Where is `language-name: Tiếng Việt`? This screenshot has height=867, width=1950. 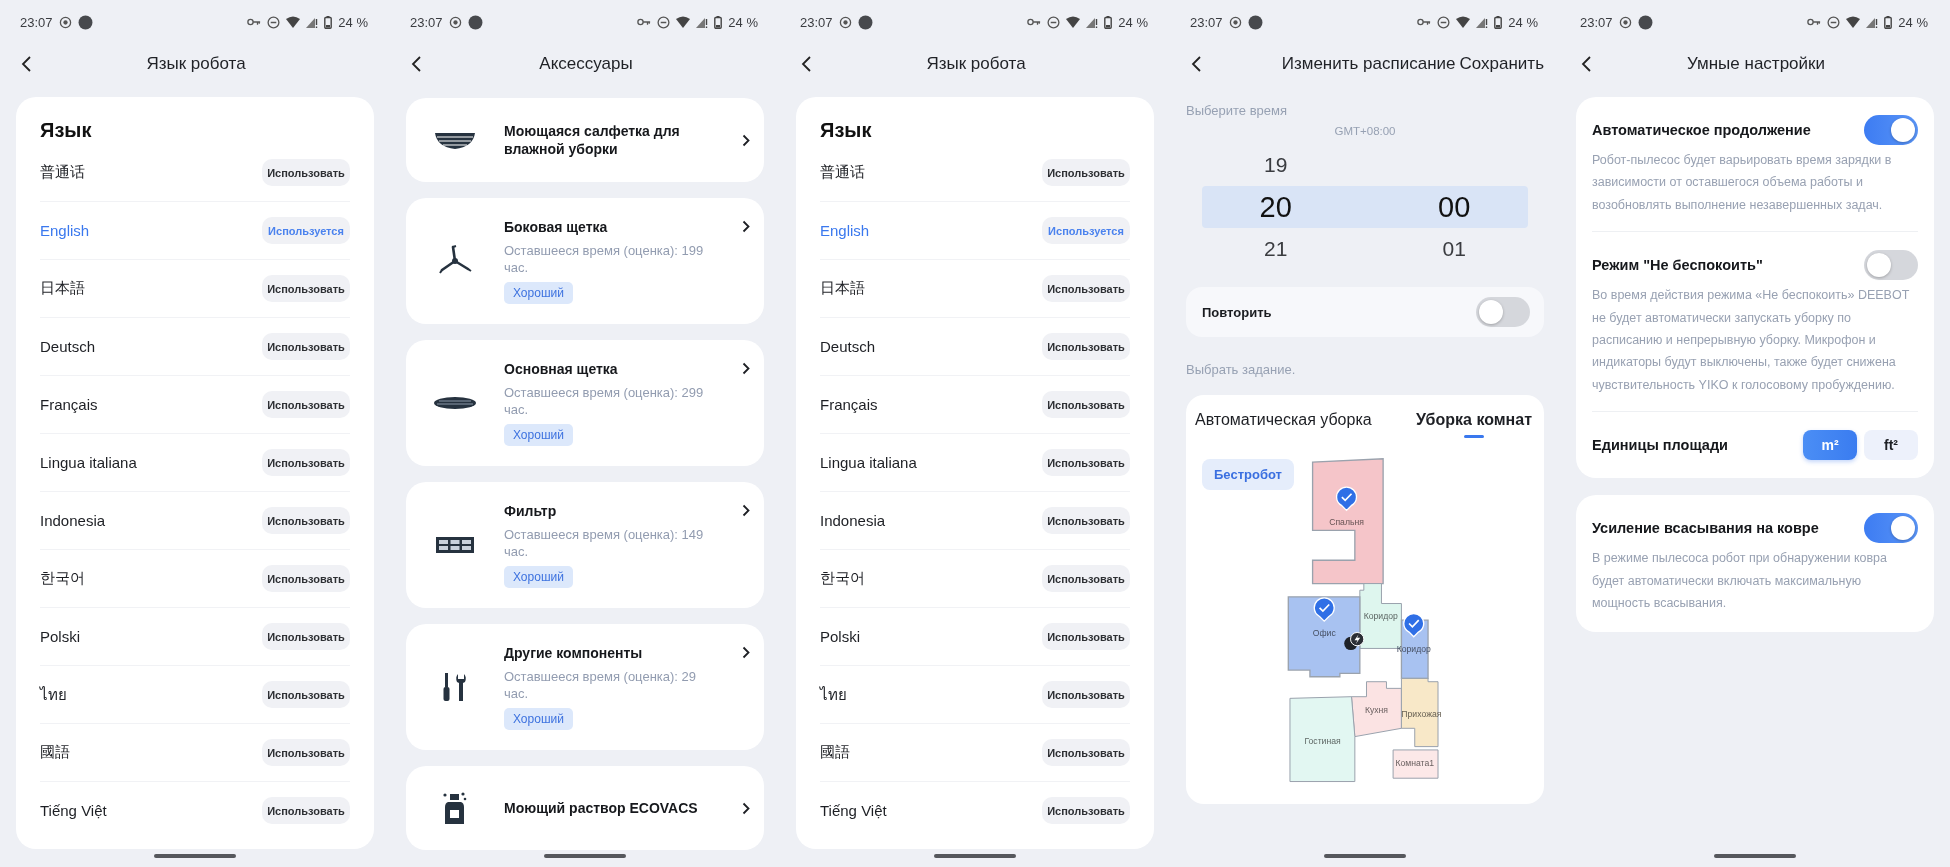
language-name: Tiếng Việt is located at coordinates (853, 810).